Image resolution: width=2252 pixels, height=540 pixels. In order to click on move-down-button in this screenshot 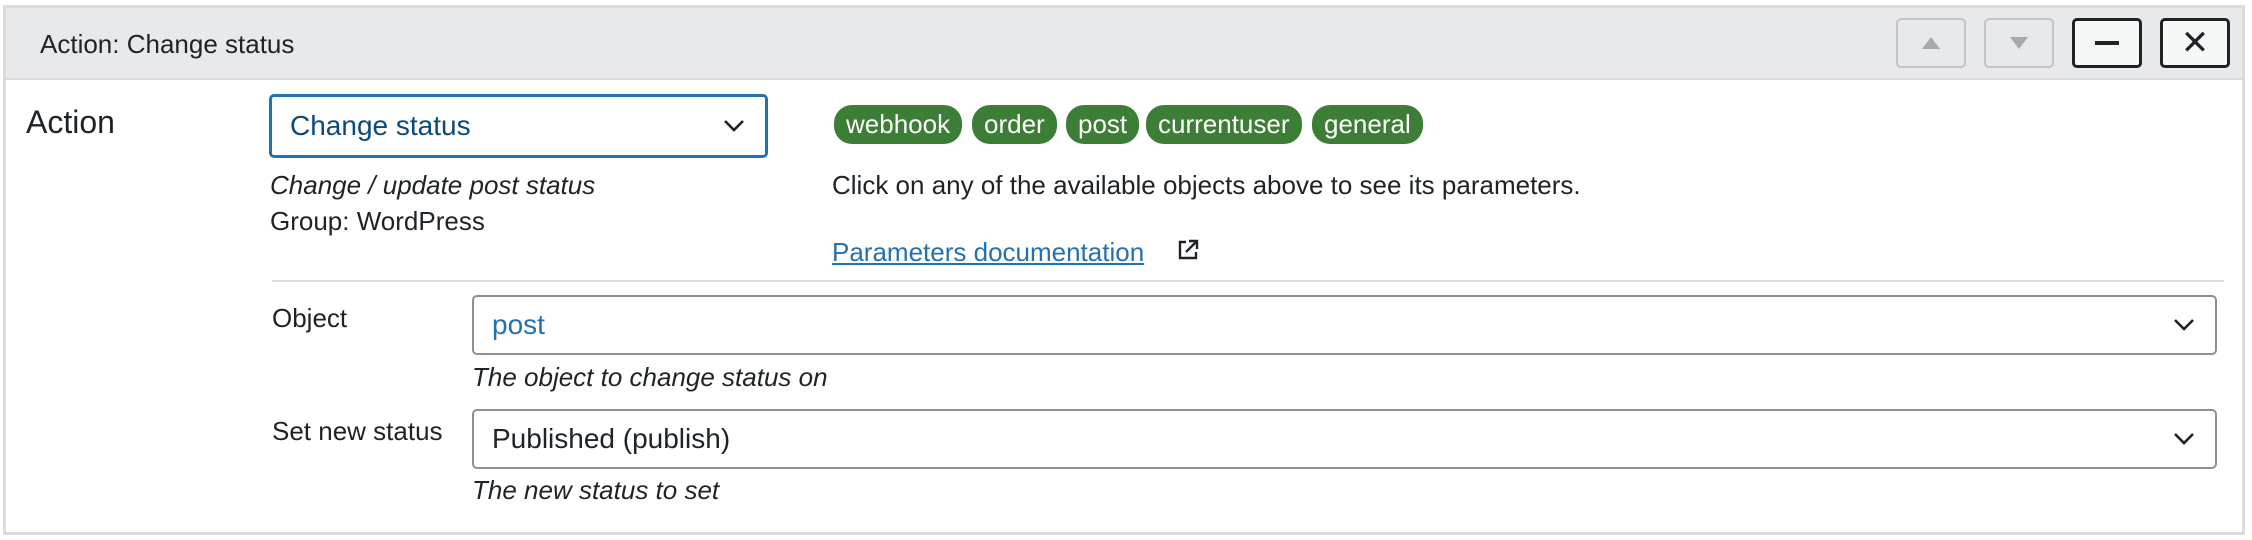, I will do `click(2019, 43)`.